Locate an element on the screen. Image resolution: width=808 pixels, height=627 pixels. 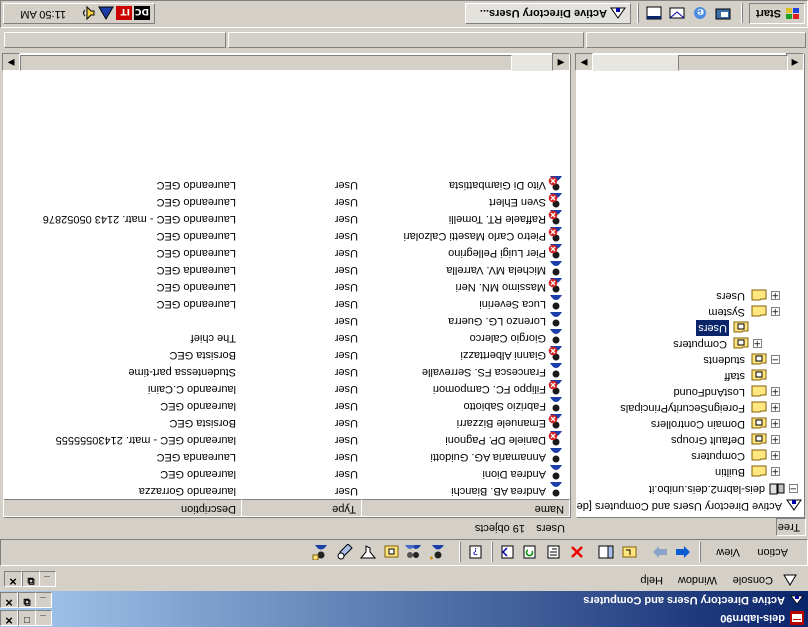
refresh-icon is located at coordinates (529, 552).